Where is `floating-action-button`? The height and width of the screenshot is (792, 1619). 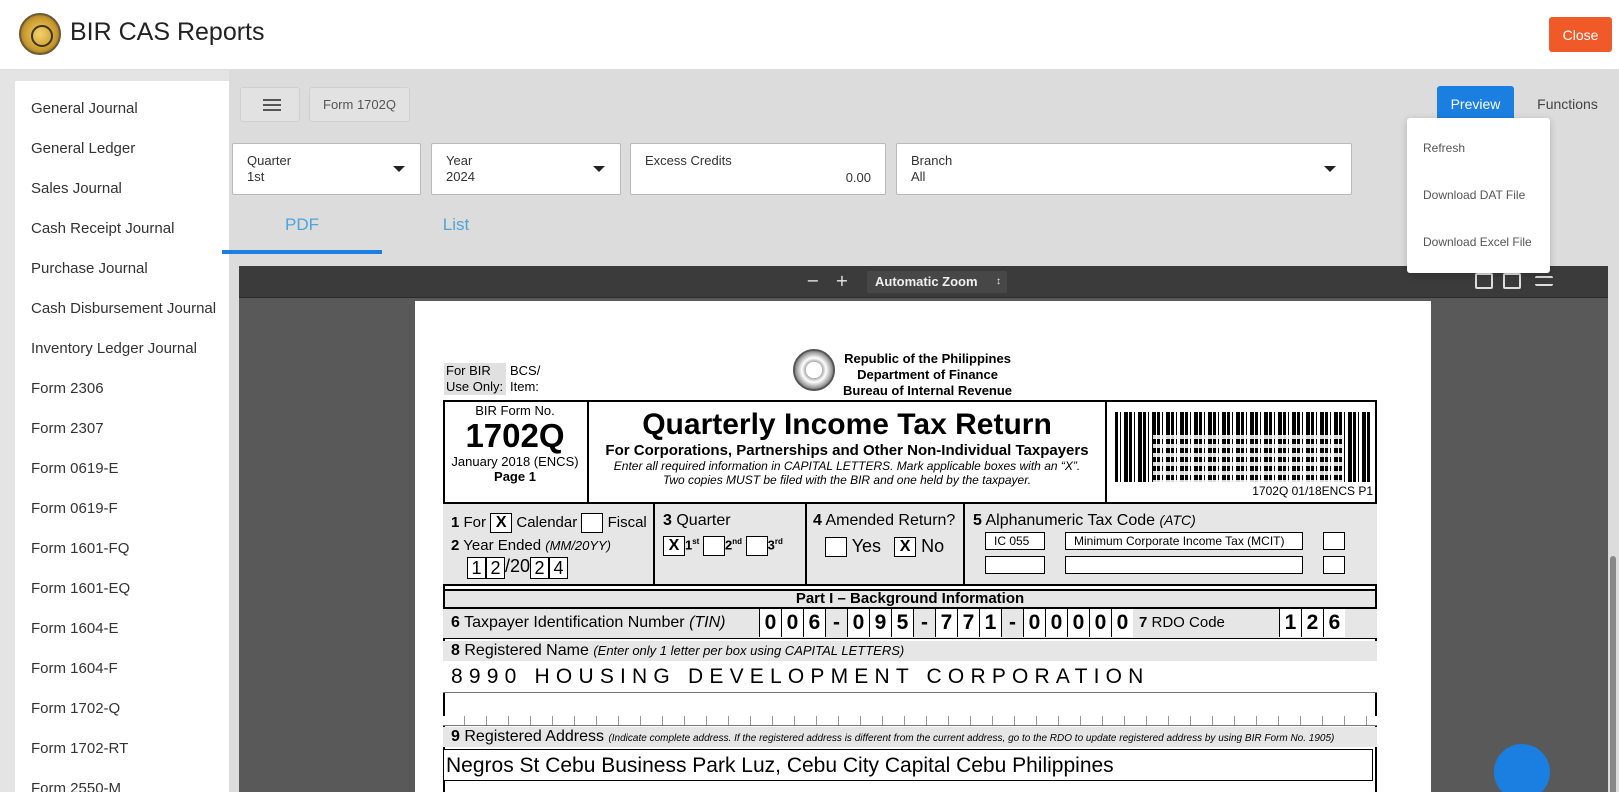 floating-action-button is located at coordinates (1522, 768).